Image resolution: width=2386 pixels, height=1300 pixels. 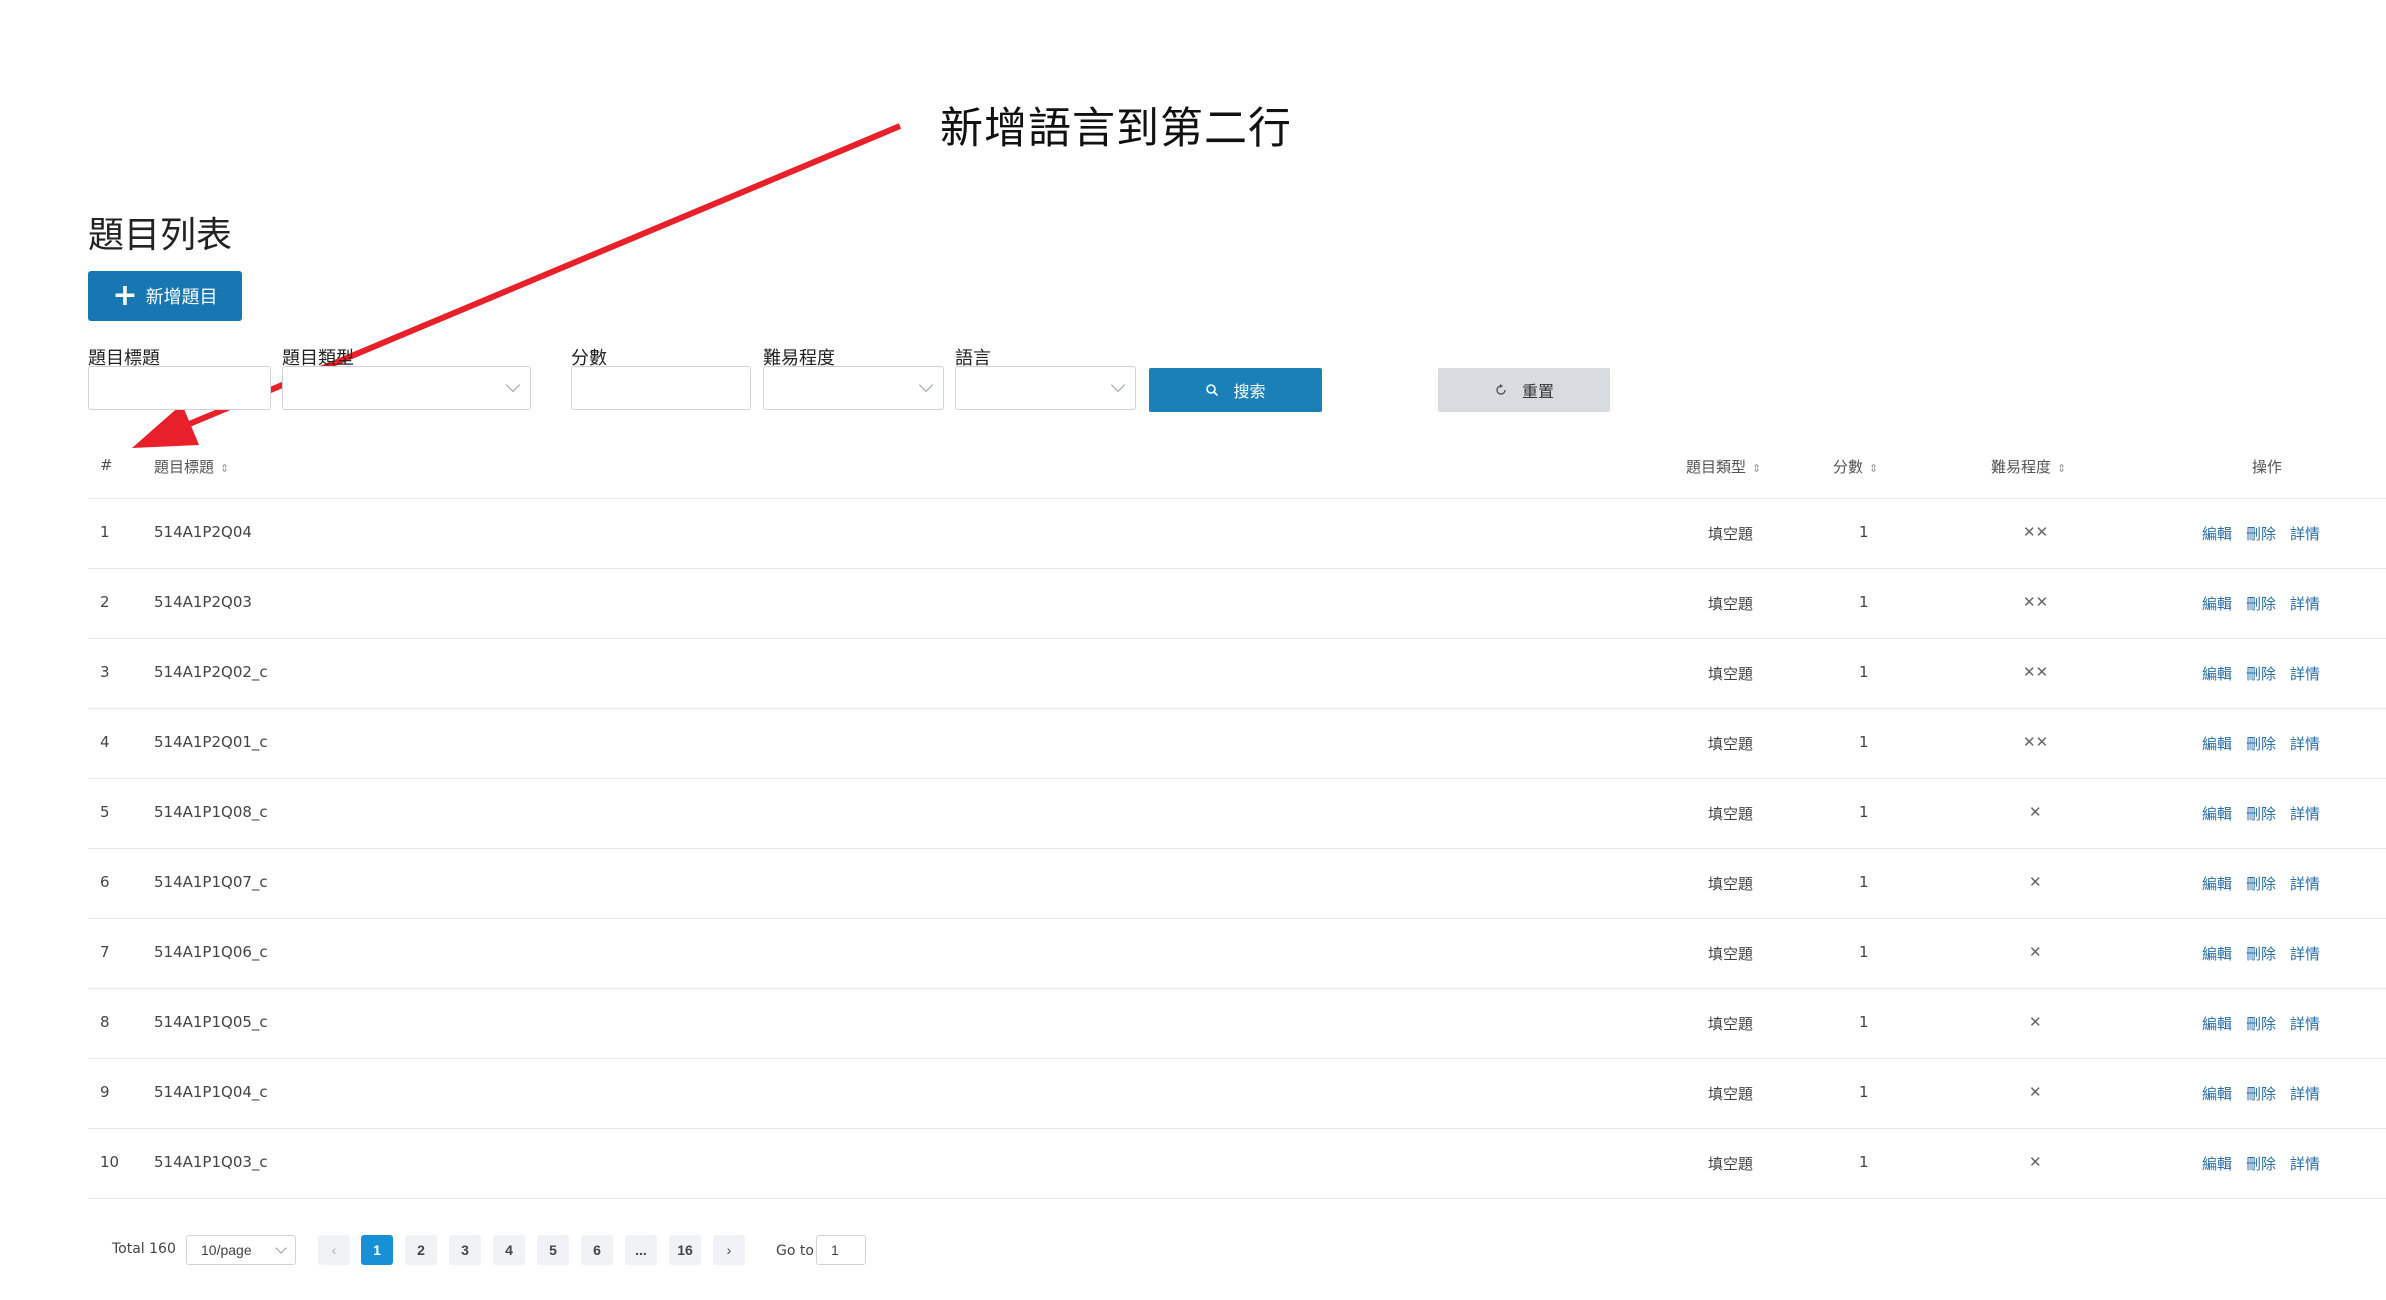 I want to click on table-row: 9 514A1P1Q04_c 填空題 1 ✕ 編輯 刪除 詳情, so click(x=1237, y=1094).